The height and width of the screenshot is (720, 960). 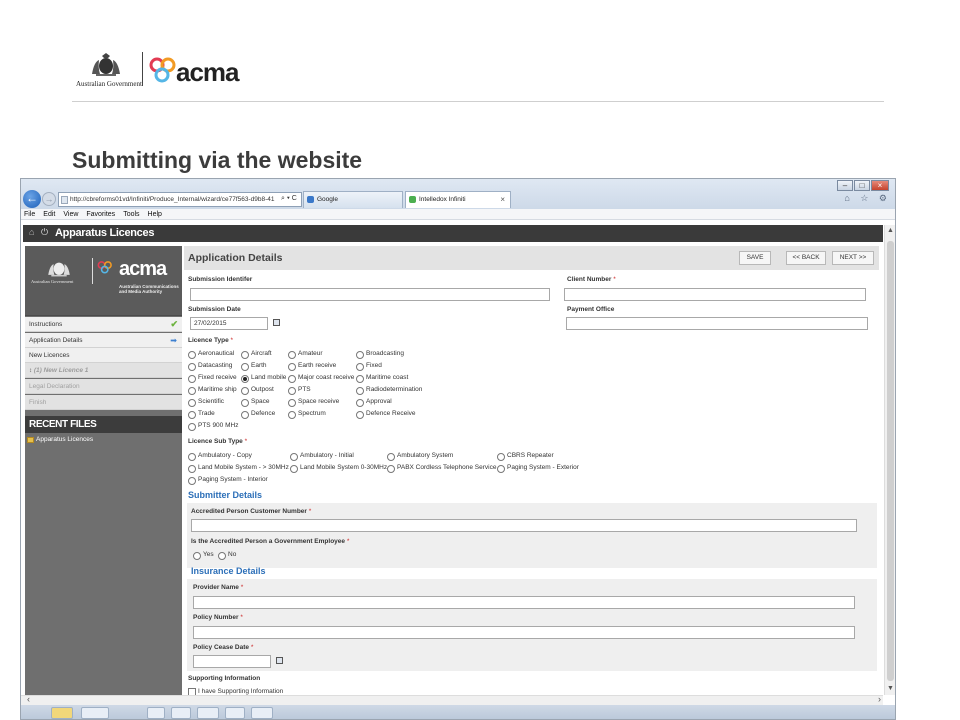 What do you see at coordinates (28, 699) in the screenshot?
I see `scroll-left-icon: ‹` at bounding box center [28, 699].